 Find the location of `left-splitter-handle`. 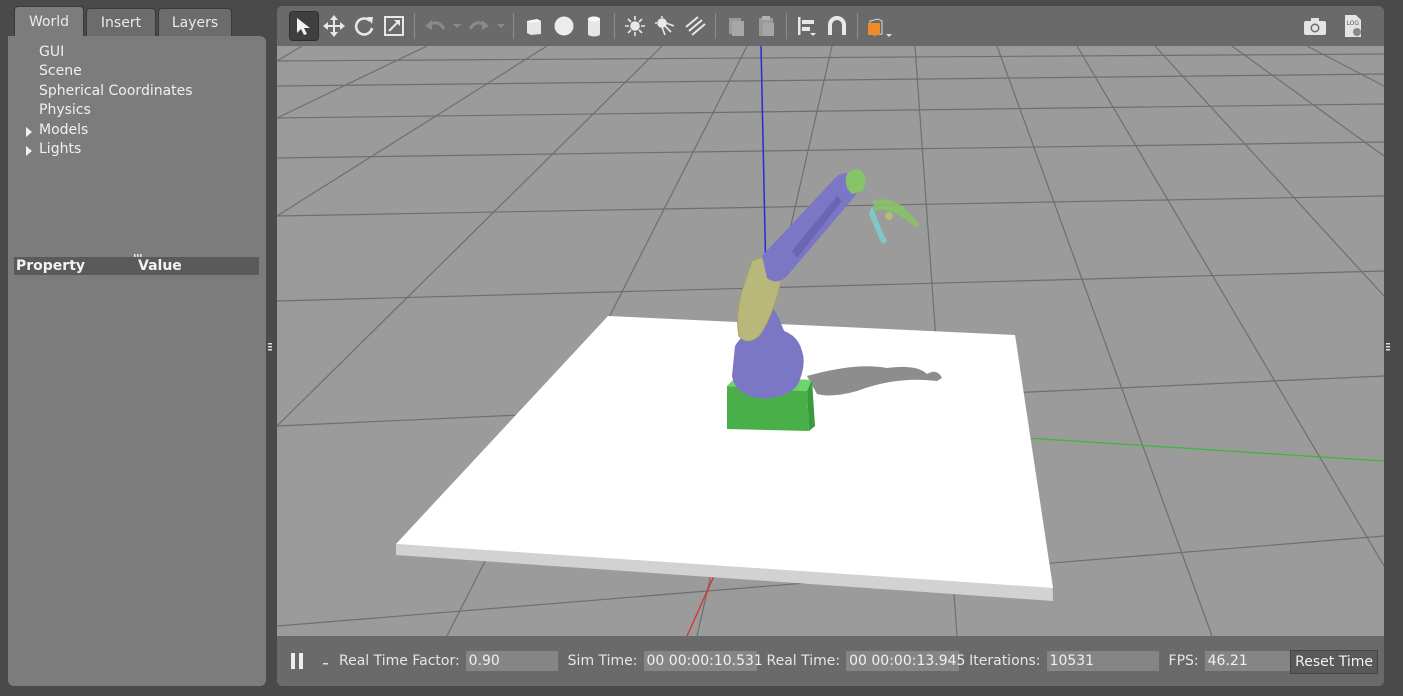

left-splitter-handle is located at coordinates (270, 347).